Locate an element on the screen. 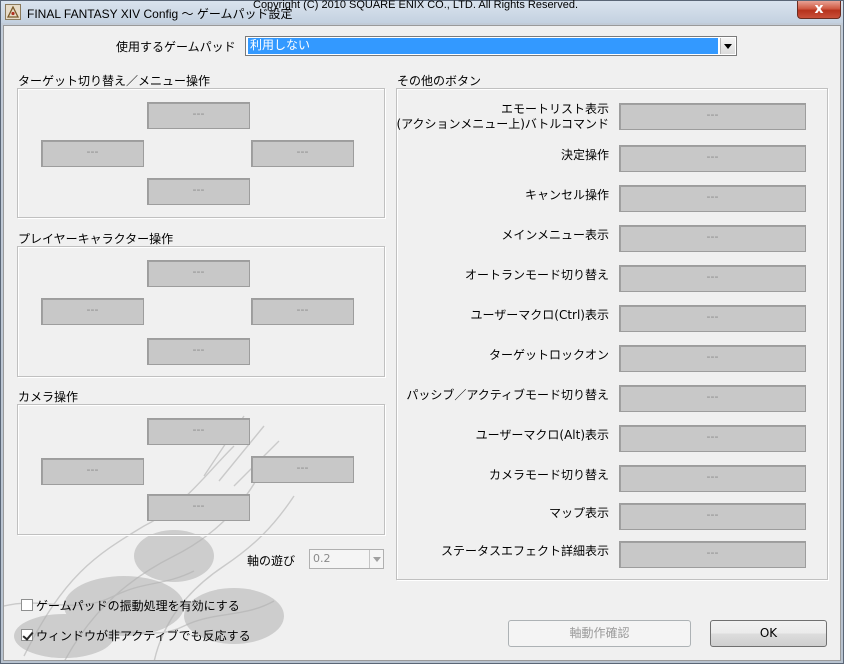  app-icon is located at coordinates (13, 12).